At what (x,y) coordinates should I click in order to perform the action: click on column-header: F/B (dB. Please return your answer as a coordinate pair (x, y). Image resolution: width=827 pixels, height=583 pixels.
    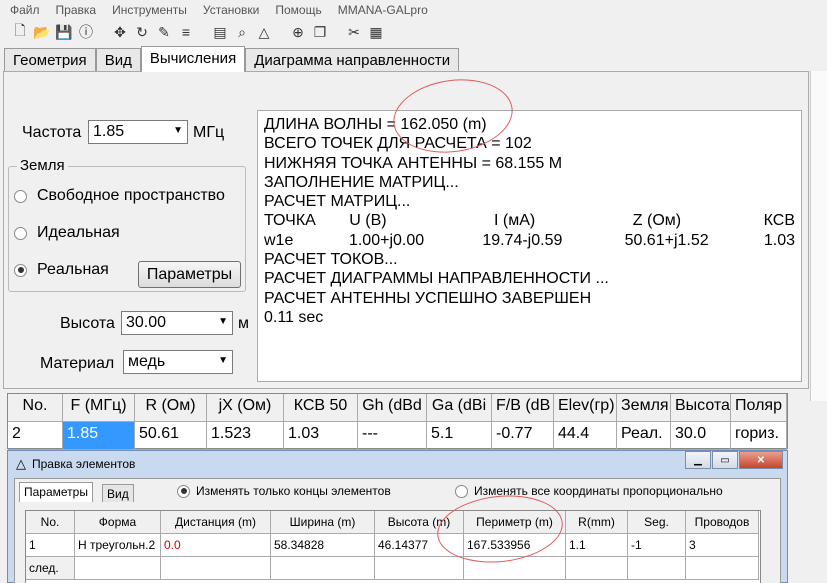
    Looking at the image, I should click on (523, 408).